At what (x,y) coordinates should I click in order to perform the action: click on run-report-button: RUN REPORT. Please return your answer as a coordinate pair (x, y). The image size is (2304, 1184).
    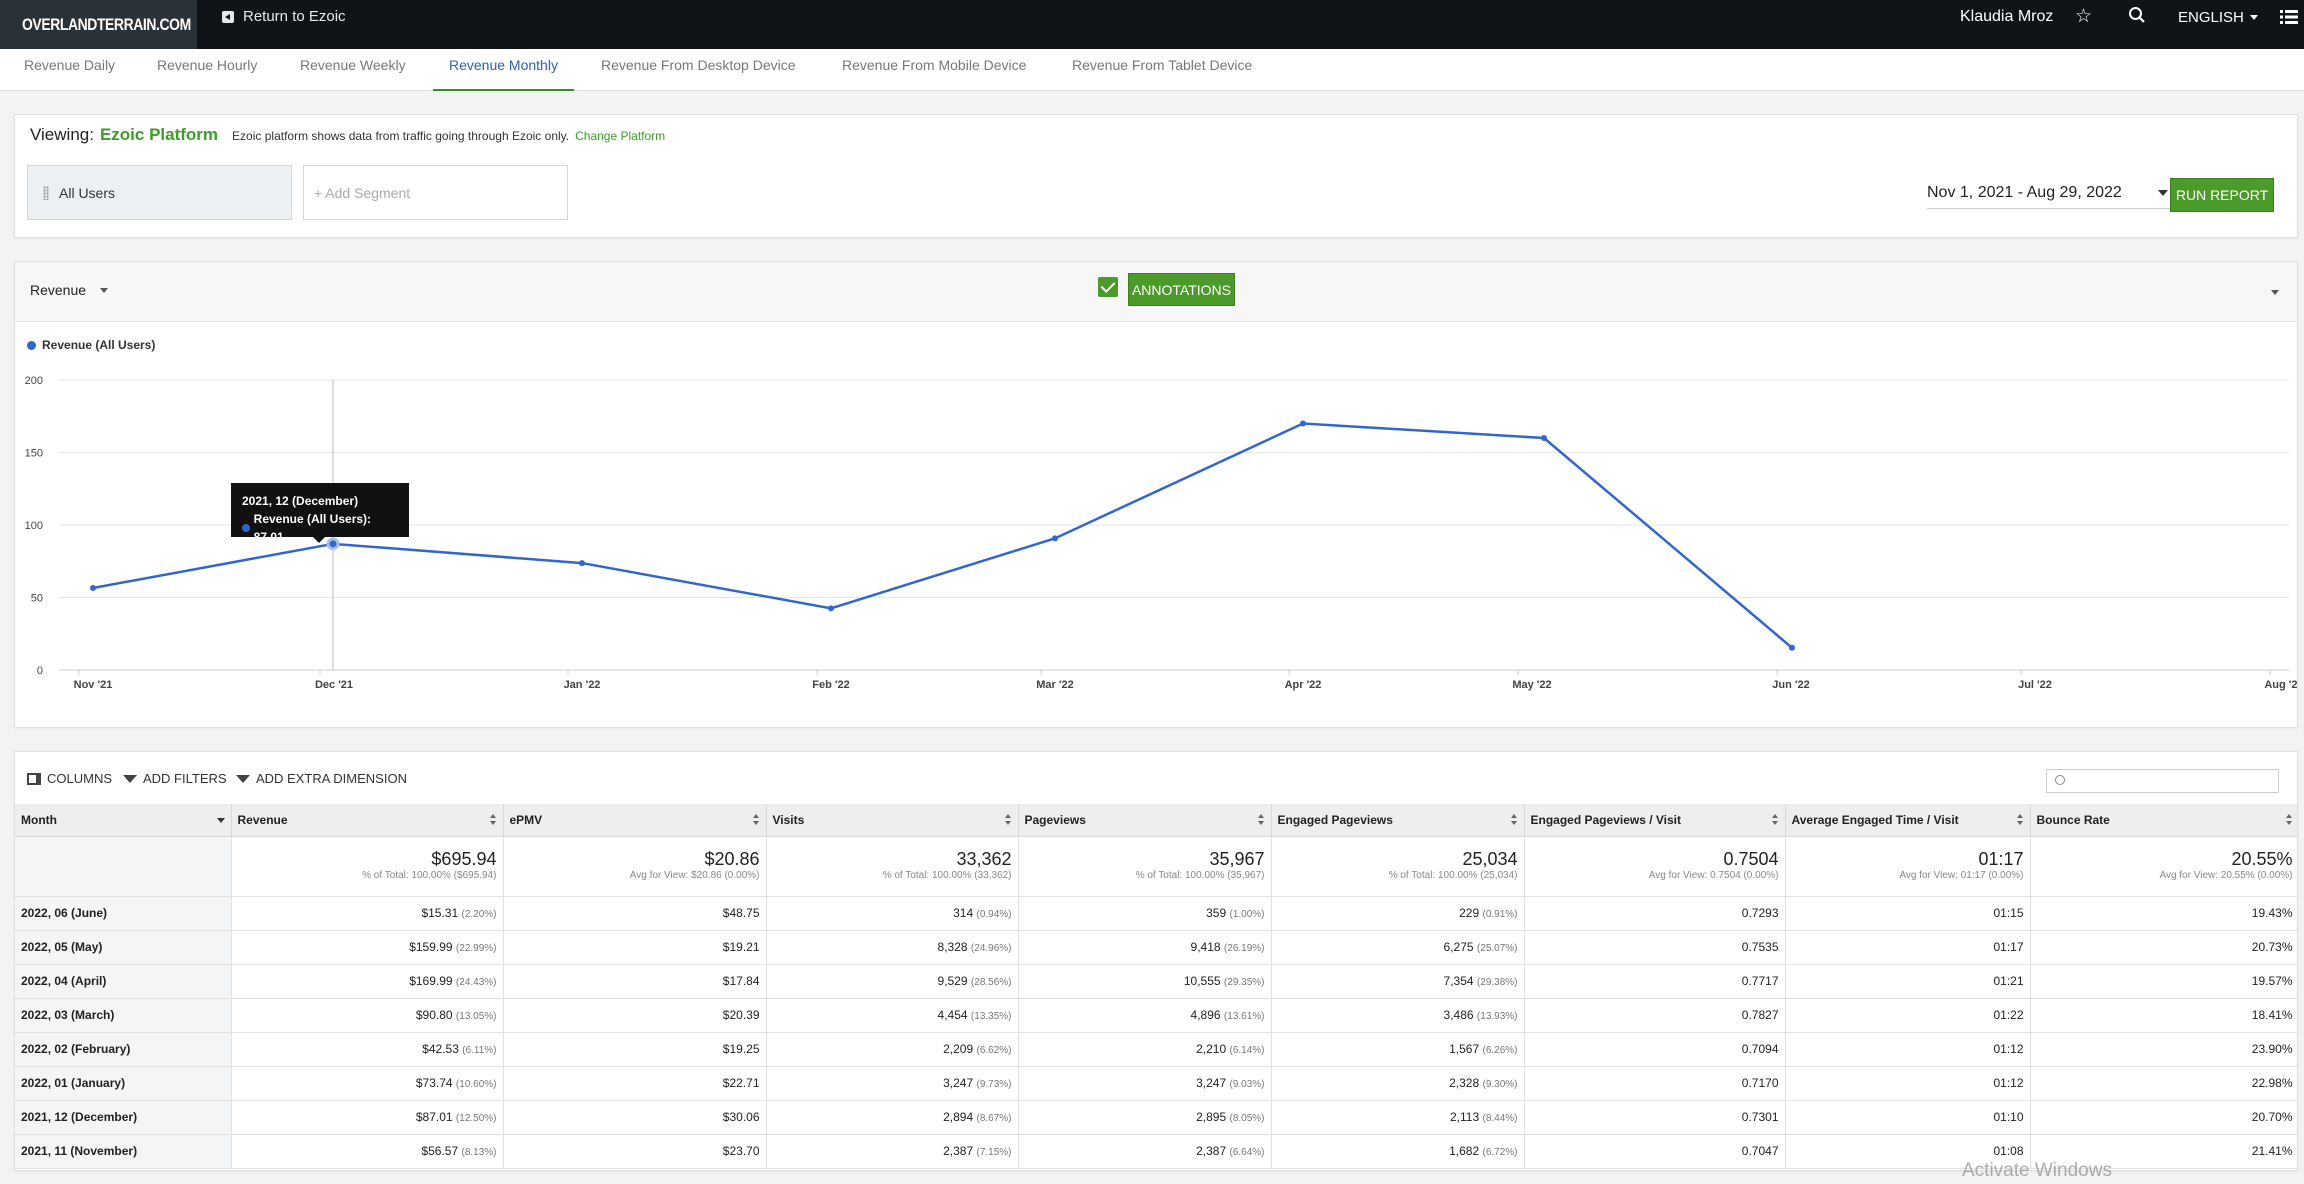
    Looking at the image, I should click on (2222, 195).